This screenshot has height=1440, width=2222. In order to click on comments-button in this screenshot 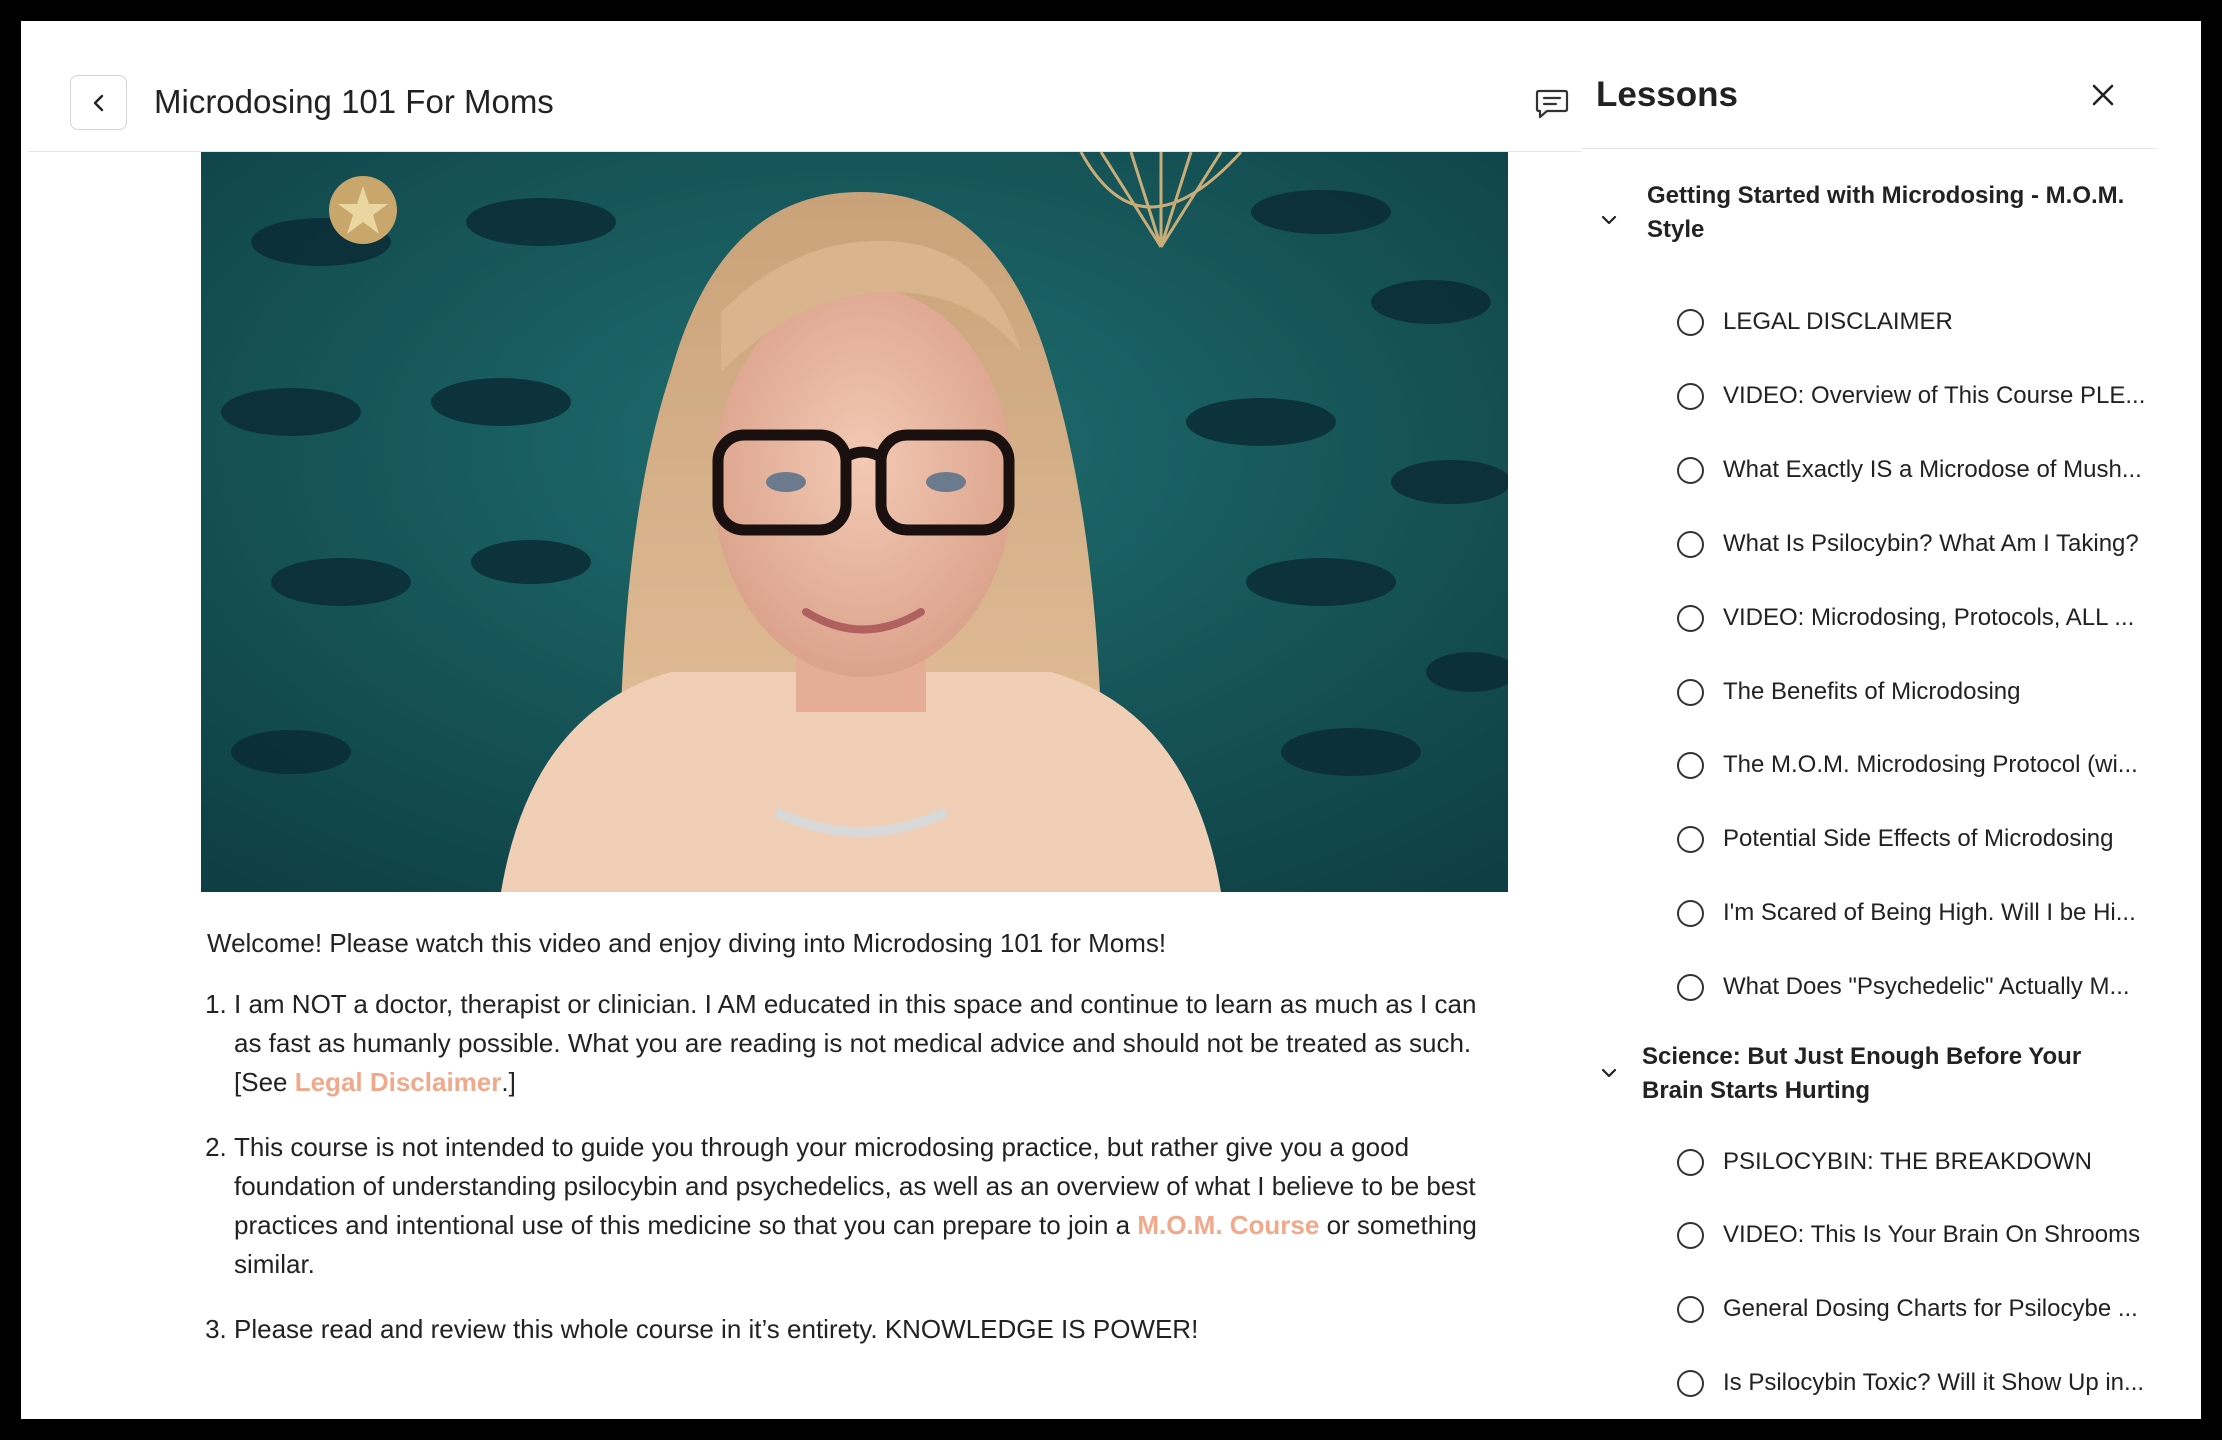, I will do `click(1552, 103)`.